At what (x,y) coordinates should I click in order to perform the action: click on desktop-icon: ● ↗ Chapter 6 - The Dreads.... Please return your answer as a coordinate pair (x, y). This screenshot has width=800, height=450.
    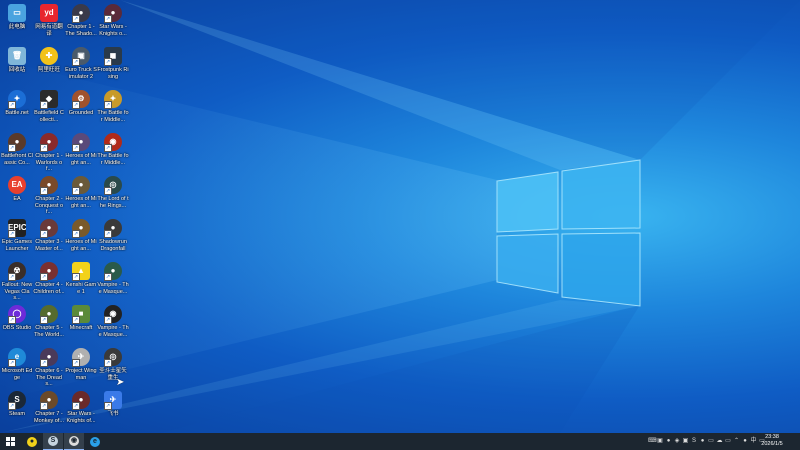
    Looking at the image, I should click on (49, 366).